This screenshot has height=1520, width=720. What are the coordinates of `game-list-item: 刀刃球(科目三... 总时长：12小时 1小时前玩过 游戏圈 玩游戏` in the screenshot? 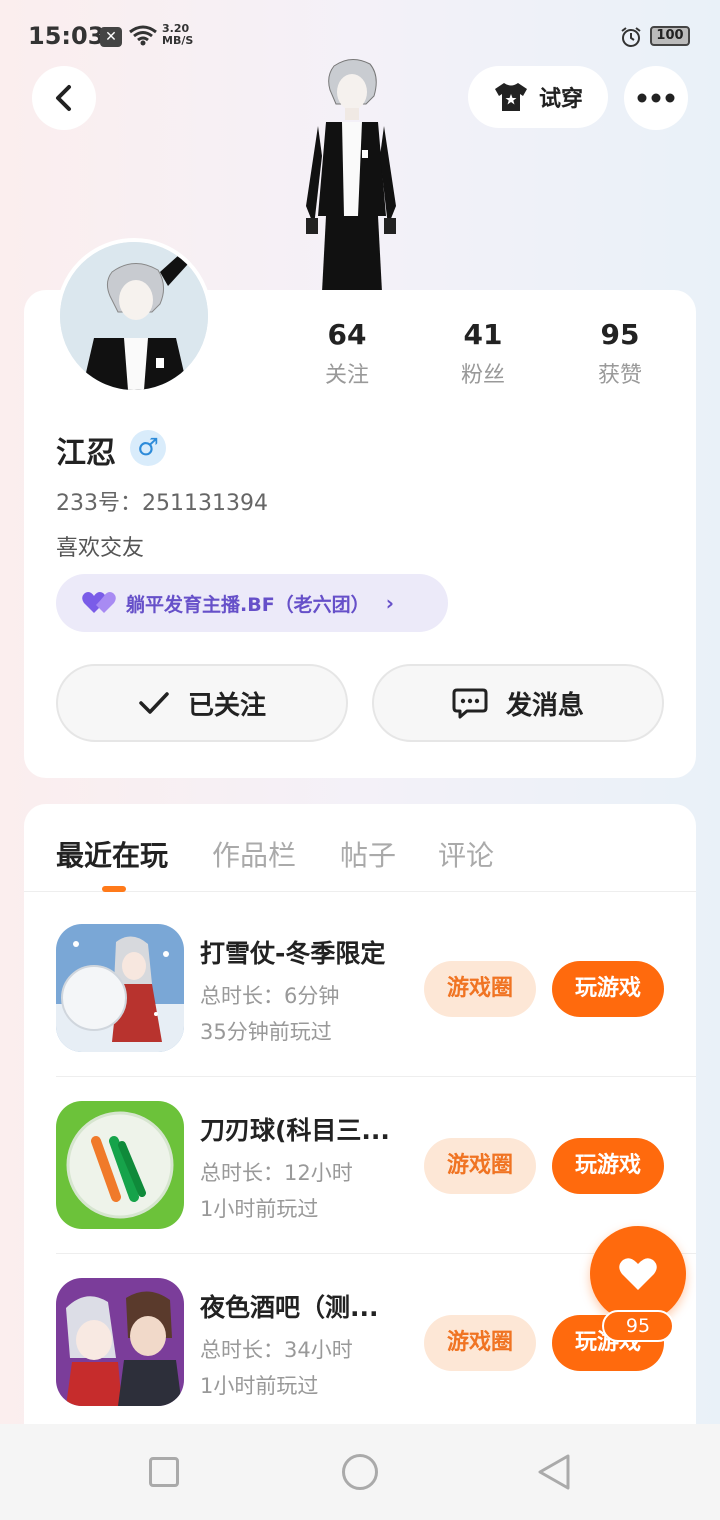 It's located at (376, 1166).